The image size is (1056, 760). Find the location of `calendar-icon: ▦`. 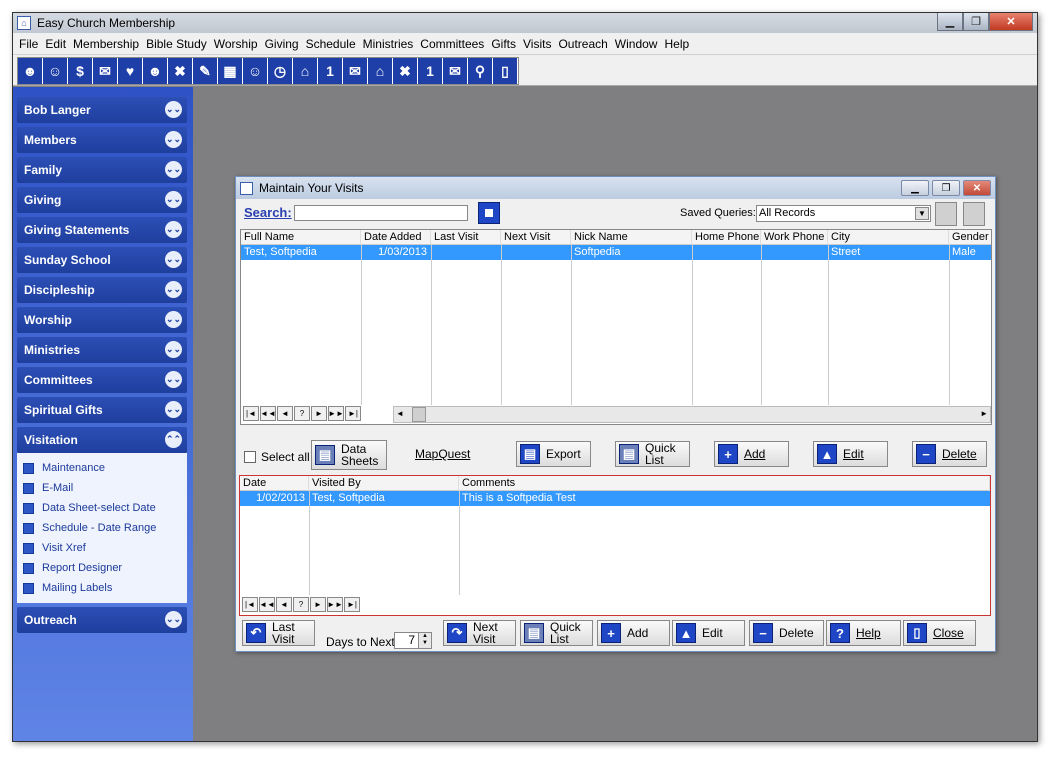

calendar-icon: ▦ is located at coordinates (230, 71).